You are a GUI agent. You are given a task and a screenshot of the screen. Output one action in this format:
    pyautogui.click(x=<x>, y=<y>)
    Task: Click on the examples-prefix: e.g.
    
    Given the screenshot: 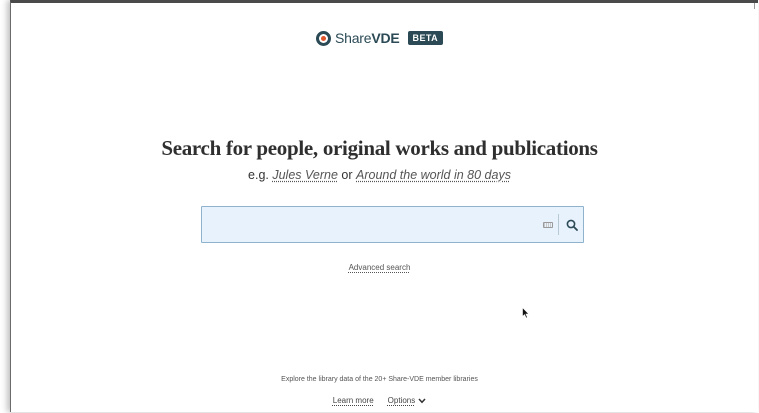 What is the action you would take?
    pyautogui.click(x=258, y=175)
    